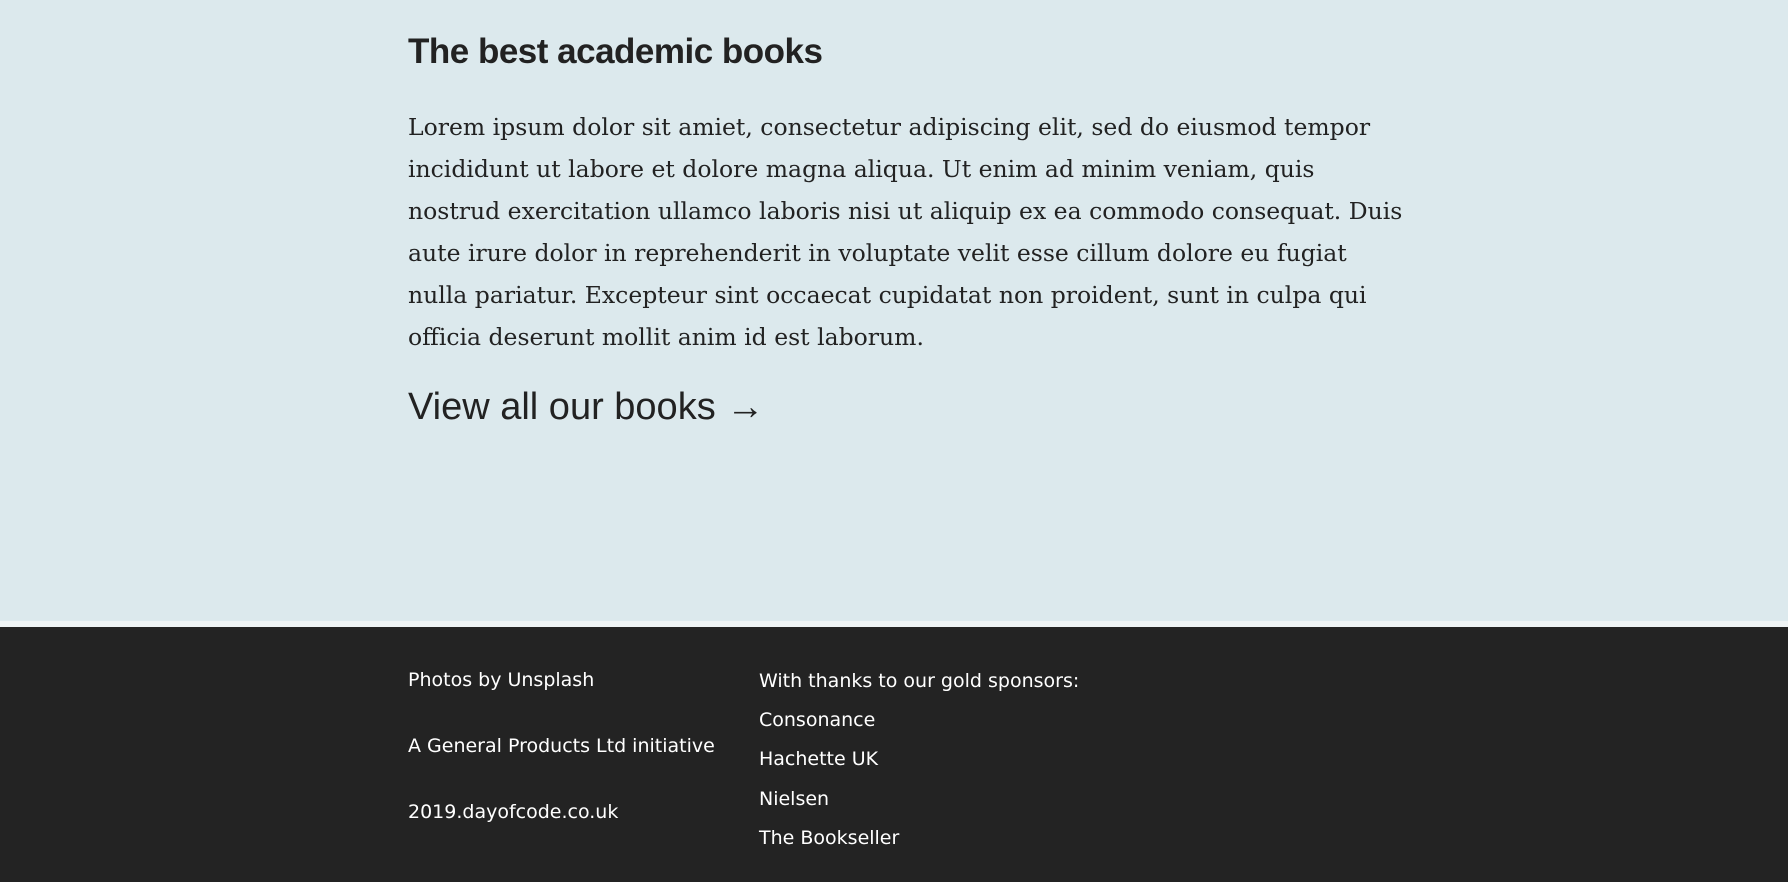  What do you see at coordinates (794, 799) in the screenshot?
I see `sponsor-nielsen-link: Nielsen` at bounding box center [794, 799].